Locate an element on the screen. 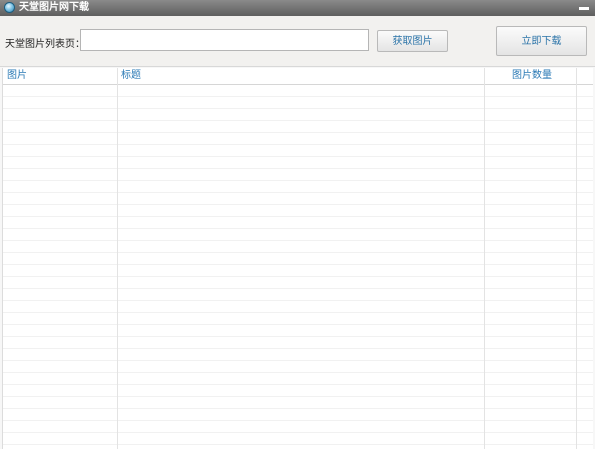 The height and width of the screenshot is (449, 595). column-header-image-count: 图片数量 is located at coordinates (532, 76).